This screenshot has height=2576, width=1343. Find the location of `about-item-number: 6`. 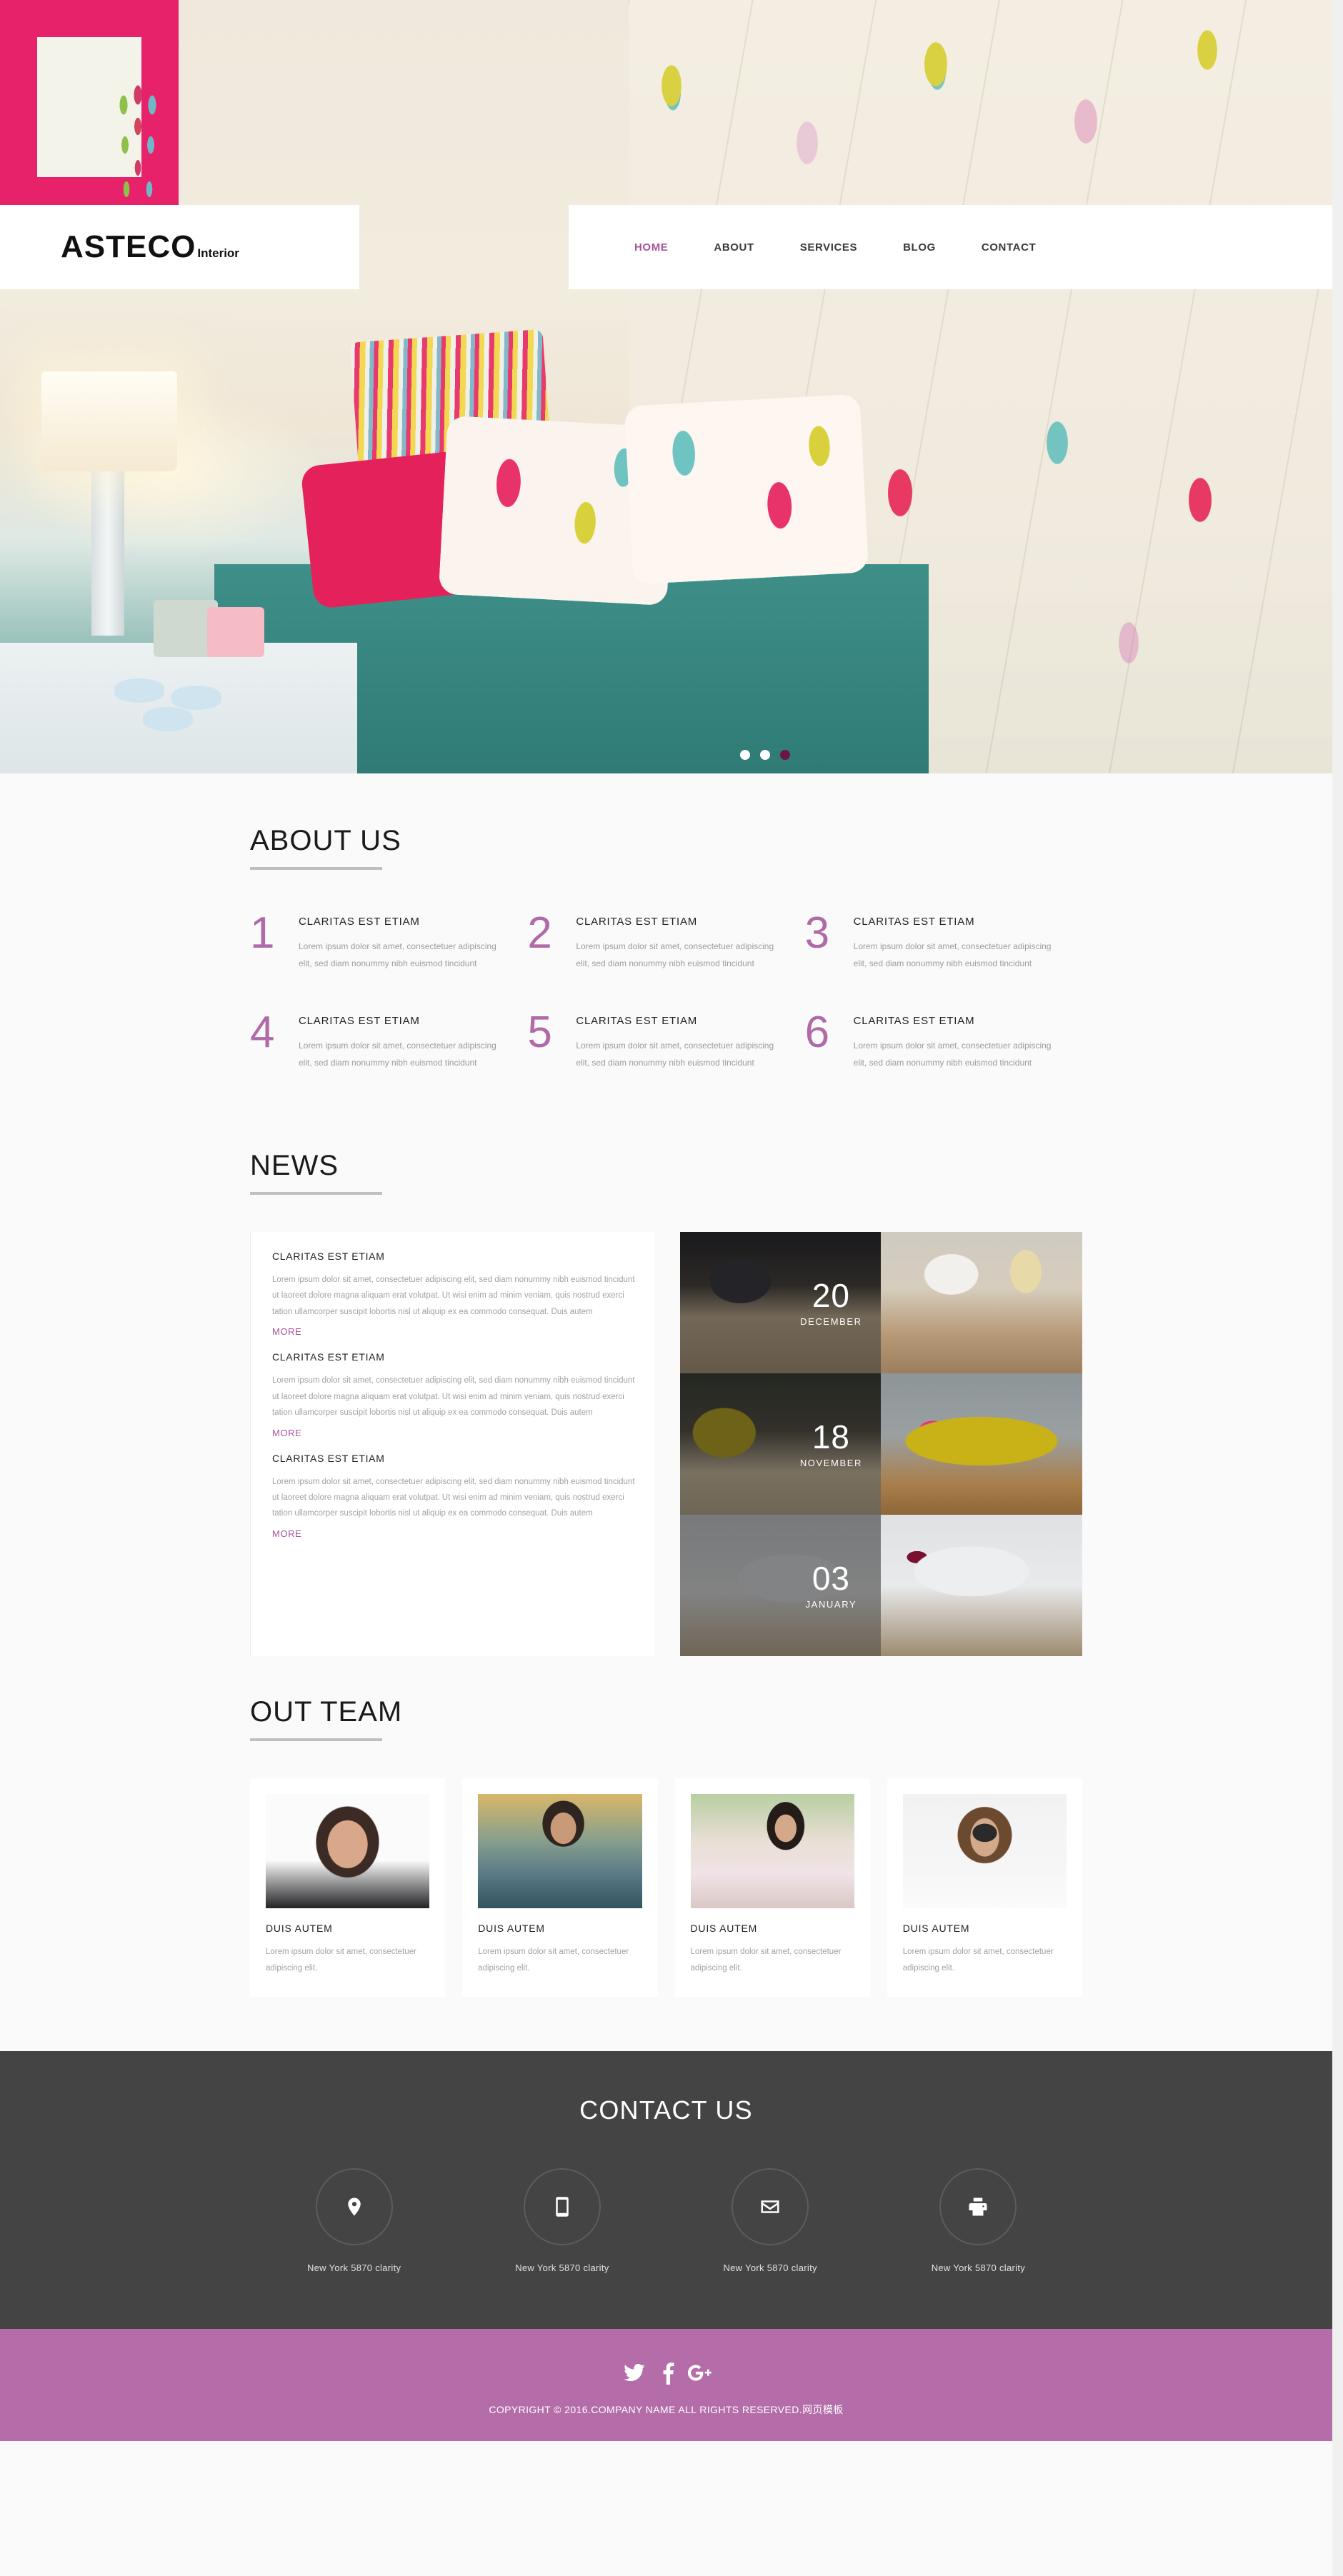

about-item-number: 6 is located at coordinates (817, 1032).